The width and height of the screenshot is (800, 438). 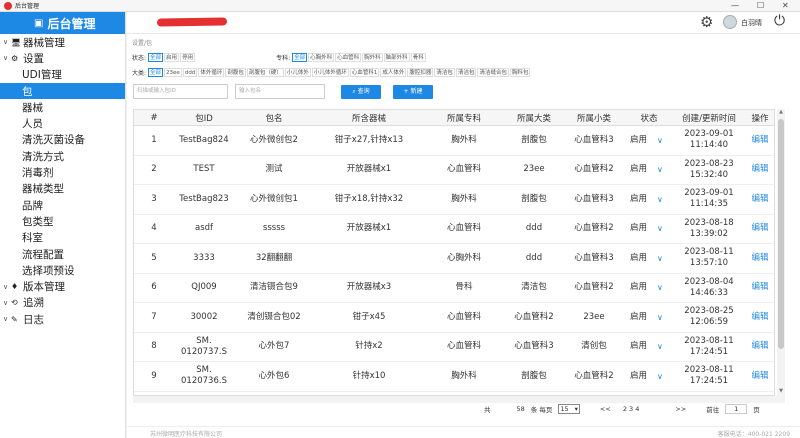 I want to click on status-chip: 全部, so click(x=156, y=57).